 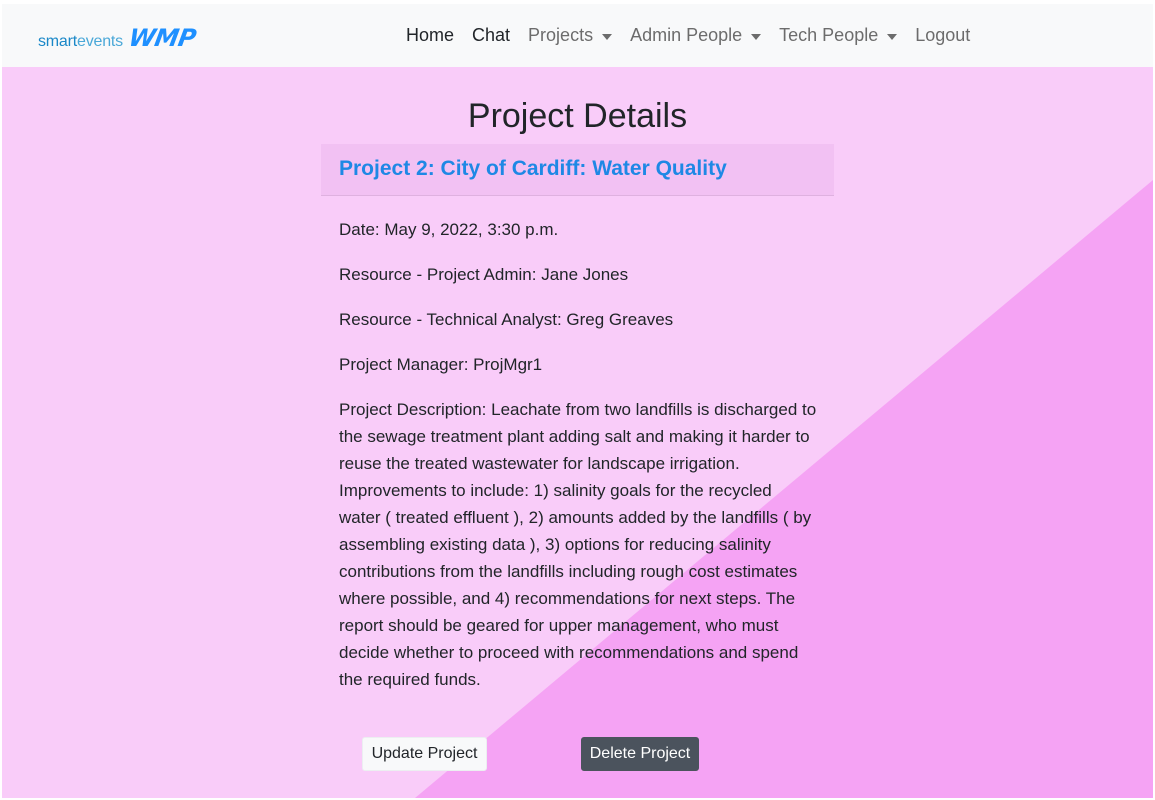 I want to click on nav-projects-label: Projects, so click(x=561, y=35).